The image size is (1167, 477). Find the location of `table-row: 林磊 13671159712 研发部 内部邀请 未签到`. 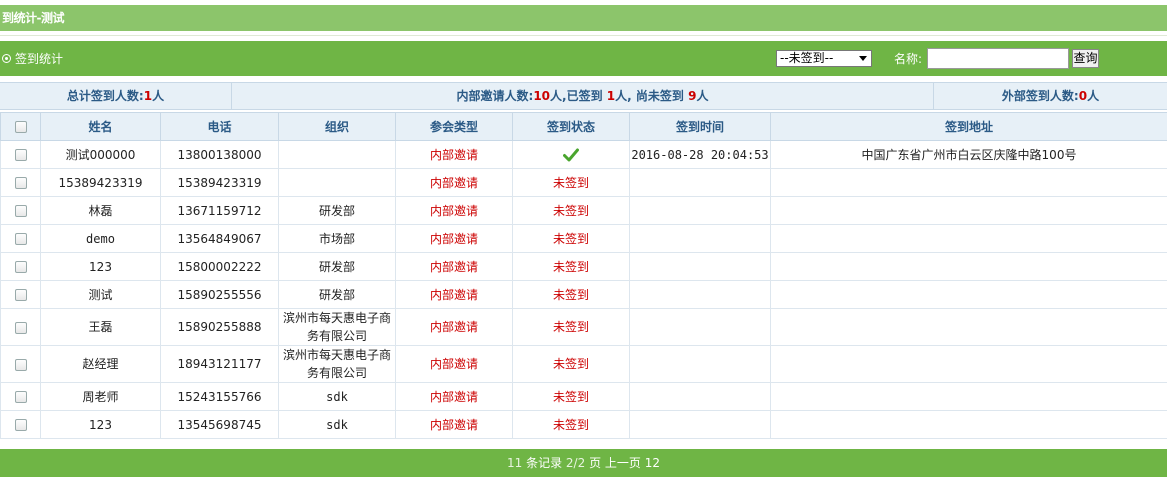

table-row: 林磊 13671159712 研发部 内部邀请 未签到 is located at coordinates (583, 210).